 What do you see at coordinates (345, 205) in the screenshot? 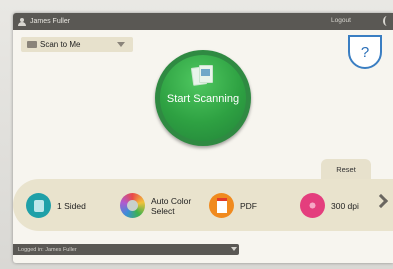
I see `option-label: 300 dpi` at bounding box center [345, 205].